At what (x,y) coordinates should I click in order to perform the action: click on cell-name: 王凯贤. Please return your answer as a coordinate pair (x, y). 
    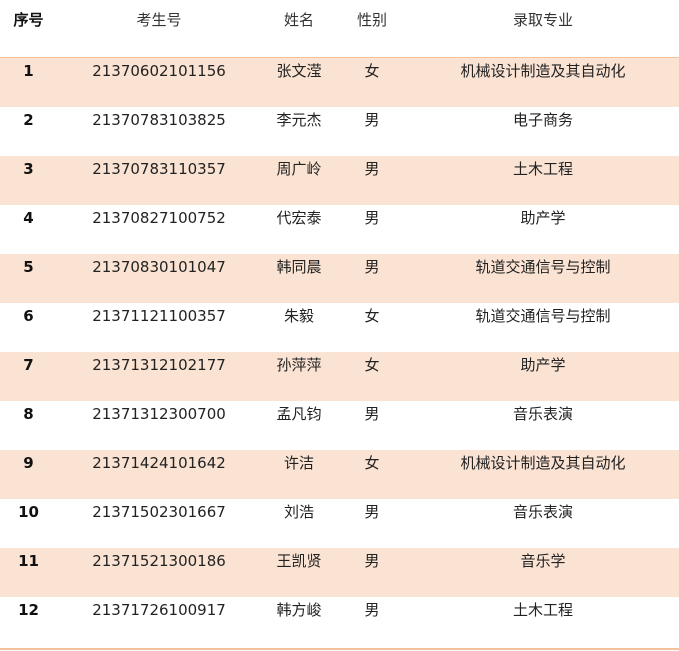
    Looking at the image, I should click on (299, 561).